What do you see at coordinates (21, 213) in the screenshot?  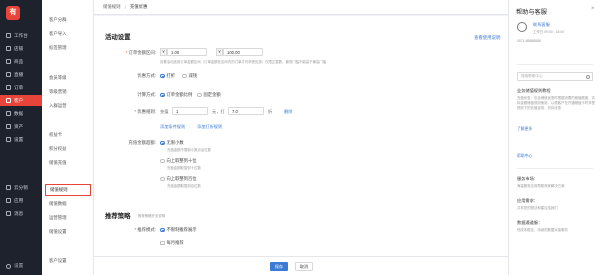 I see `nav-item-messages: 消息` at bounding box center [21, 213].